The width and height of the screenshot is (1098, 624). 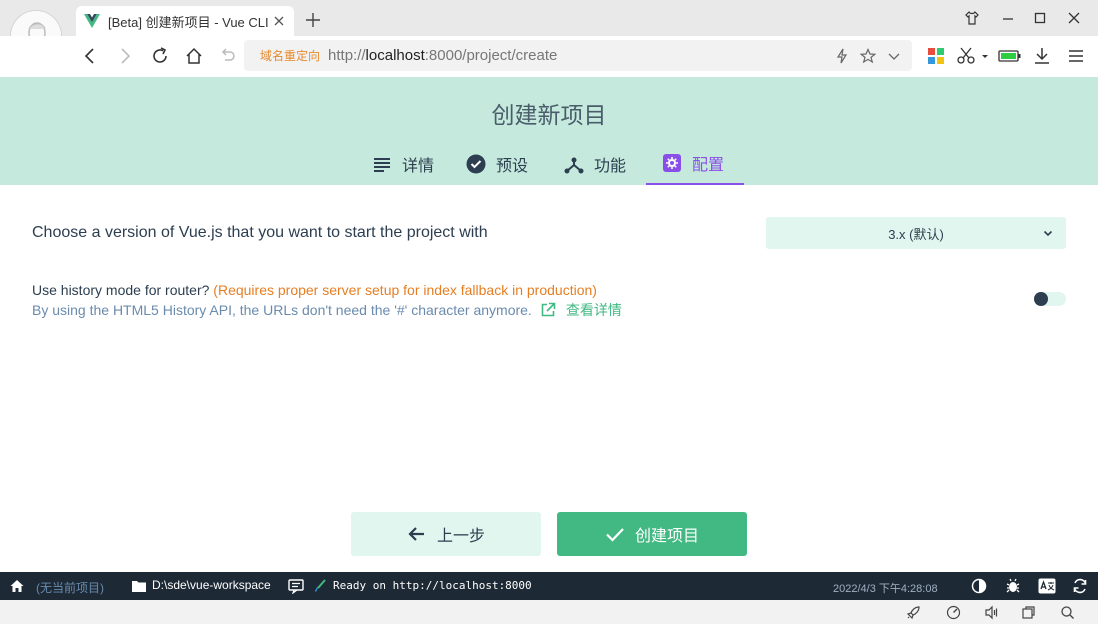 What do you see at coordinates (432, 585) in the screenshot?
I see `last-log-message: Ready on http://localhost:8000` at bounding box center [432, 585].